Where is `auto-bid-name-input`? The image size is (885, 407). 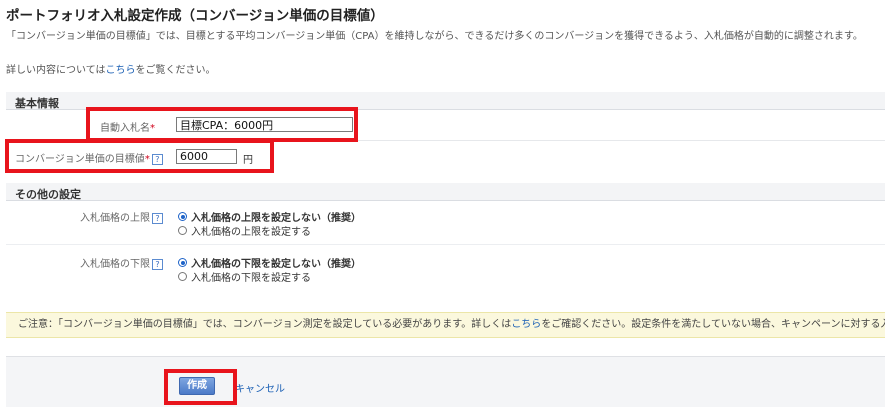
auto-bid-name-input is located at coordinates (264, 124).